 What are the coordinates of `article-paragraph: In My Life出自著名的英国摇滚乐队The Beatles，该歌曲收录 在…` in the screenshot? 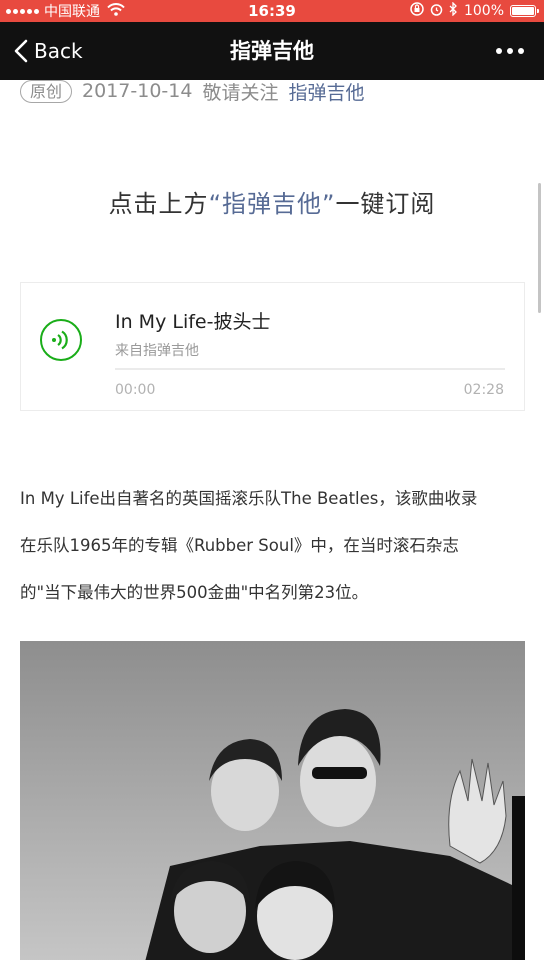 It's located at (273, 545).